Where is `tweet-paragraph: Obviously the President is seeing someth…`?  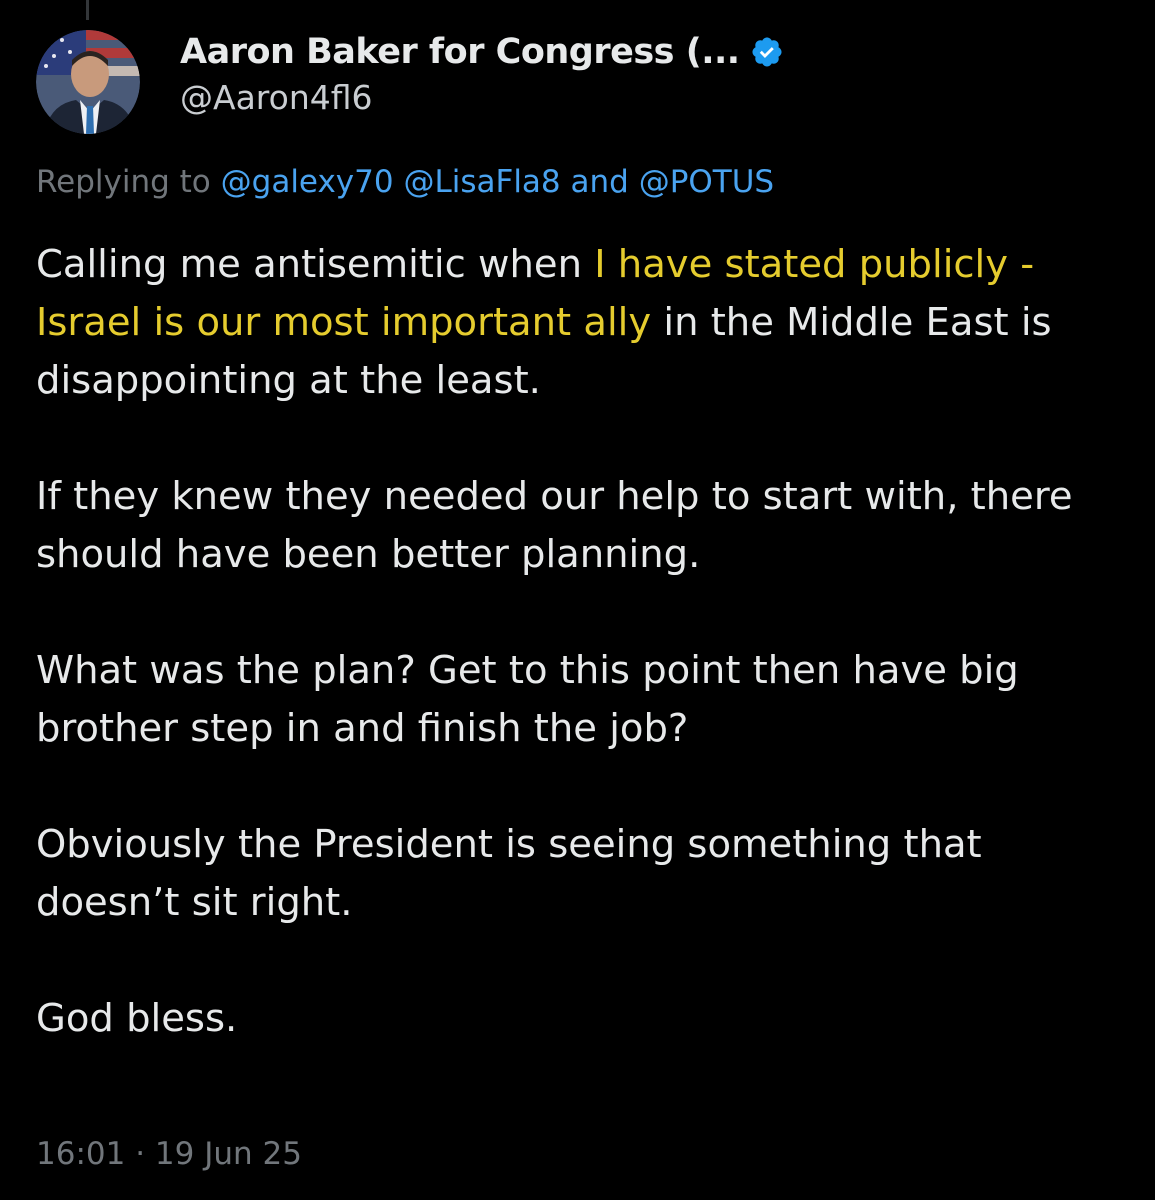
tweet-paragraph: Obviously the President is seeing someth… is located at coordinates (509, 873).